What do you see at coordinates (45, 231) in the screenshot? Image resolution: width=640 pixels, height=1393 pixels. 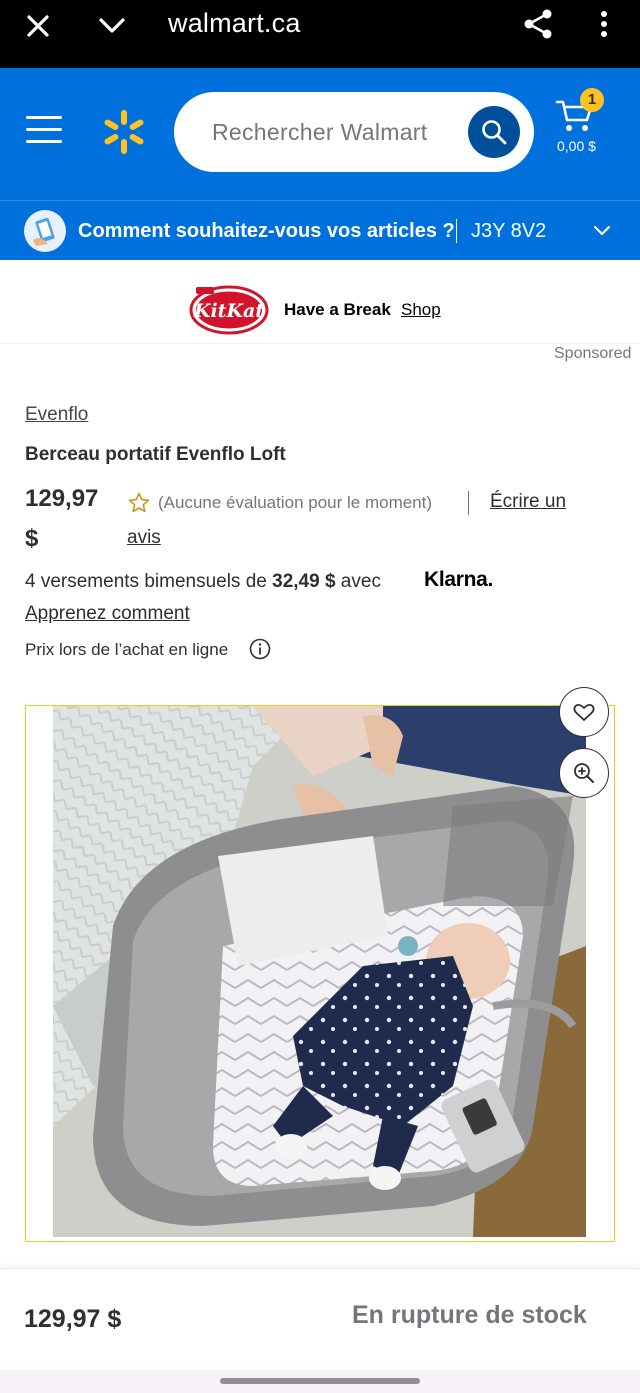 I see `phone-delivery-icon` at bounding box center [45, 231].